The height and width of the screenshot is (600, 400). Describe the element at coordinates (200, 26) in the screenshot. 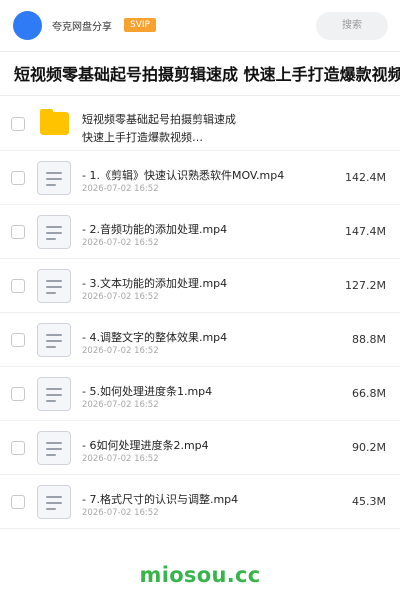

I see `top-bar: 夸克网盘分享 SVIP 搜索` at that location.